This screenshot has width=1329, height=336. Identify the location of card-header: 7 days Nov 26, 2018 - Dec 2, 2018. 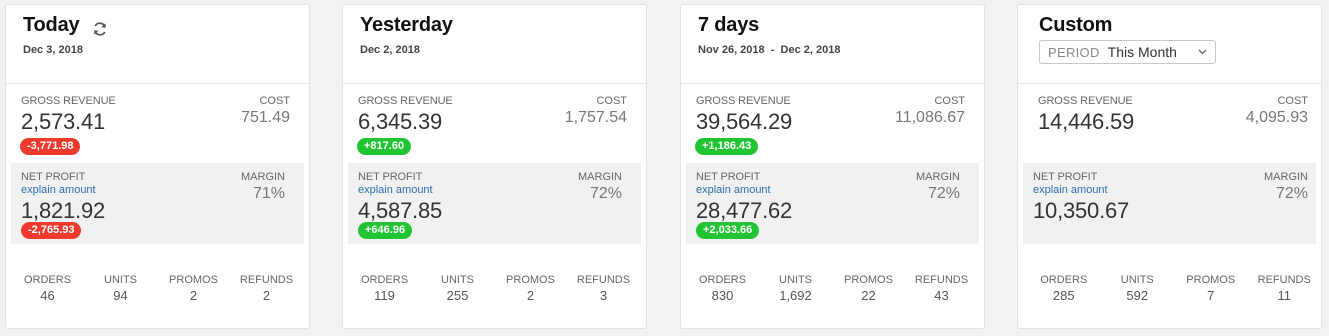
(832, 44).